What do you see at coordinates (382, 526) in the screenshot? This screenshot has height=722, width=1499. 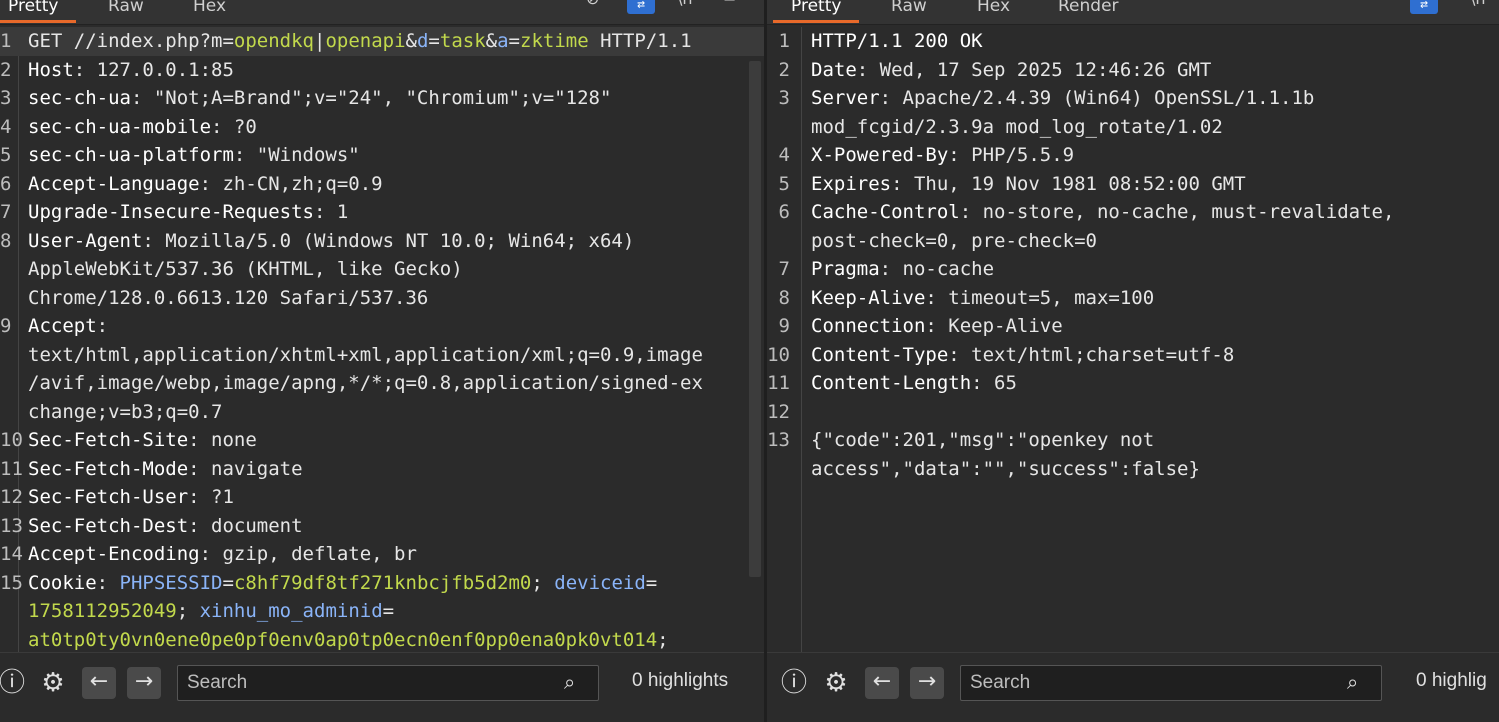 I see `code-line: 13 Sec-Fetch-Dest: document` at bounding box center [382, 526].